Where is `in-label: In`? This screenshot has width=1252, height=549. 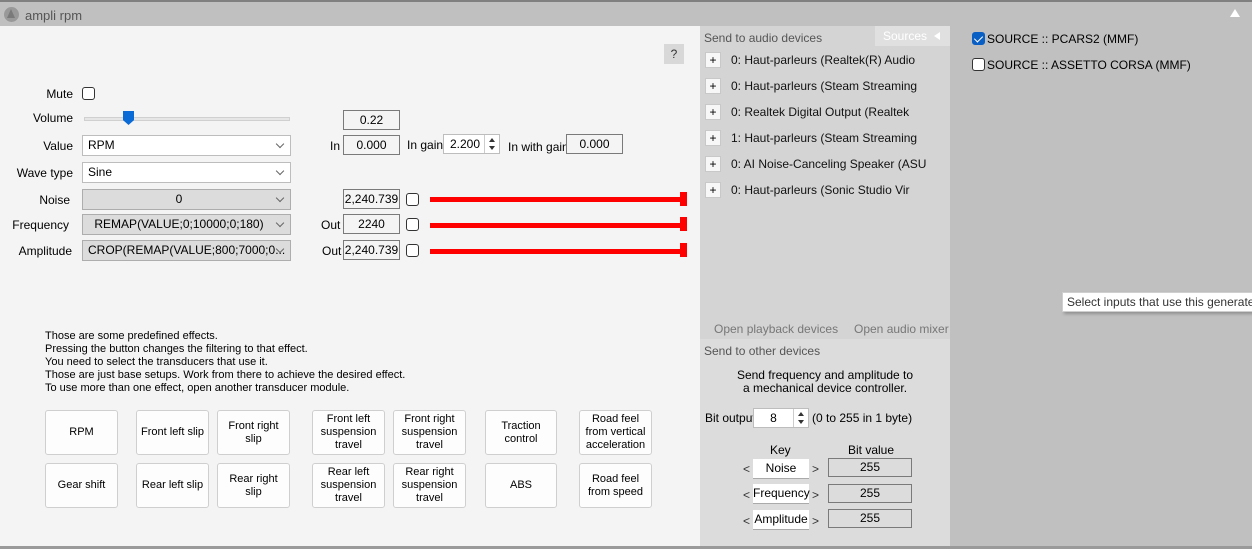
in-label: In is located at coordinates (334, 146).